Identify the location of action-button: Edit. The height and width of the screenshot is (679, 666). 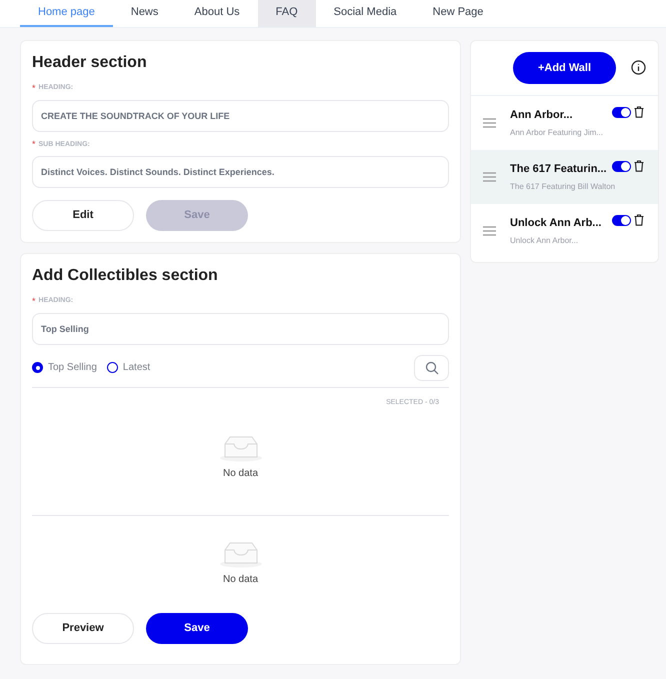
(83, 215).